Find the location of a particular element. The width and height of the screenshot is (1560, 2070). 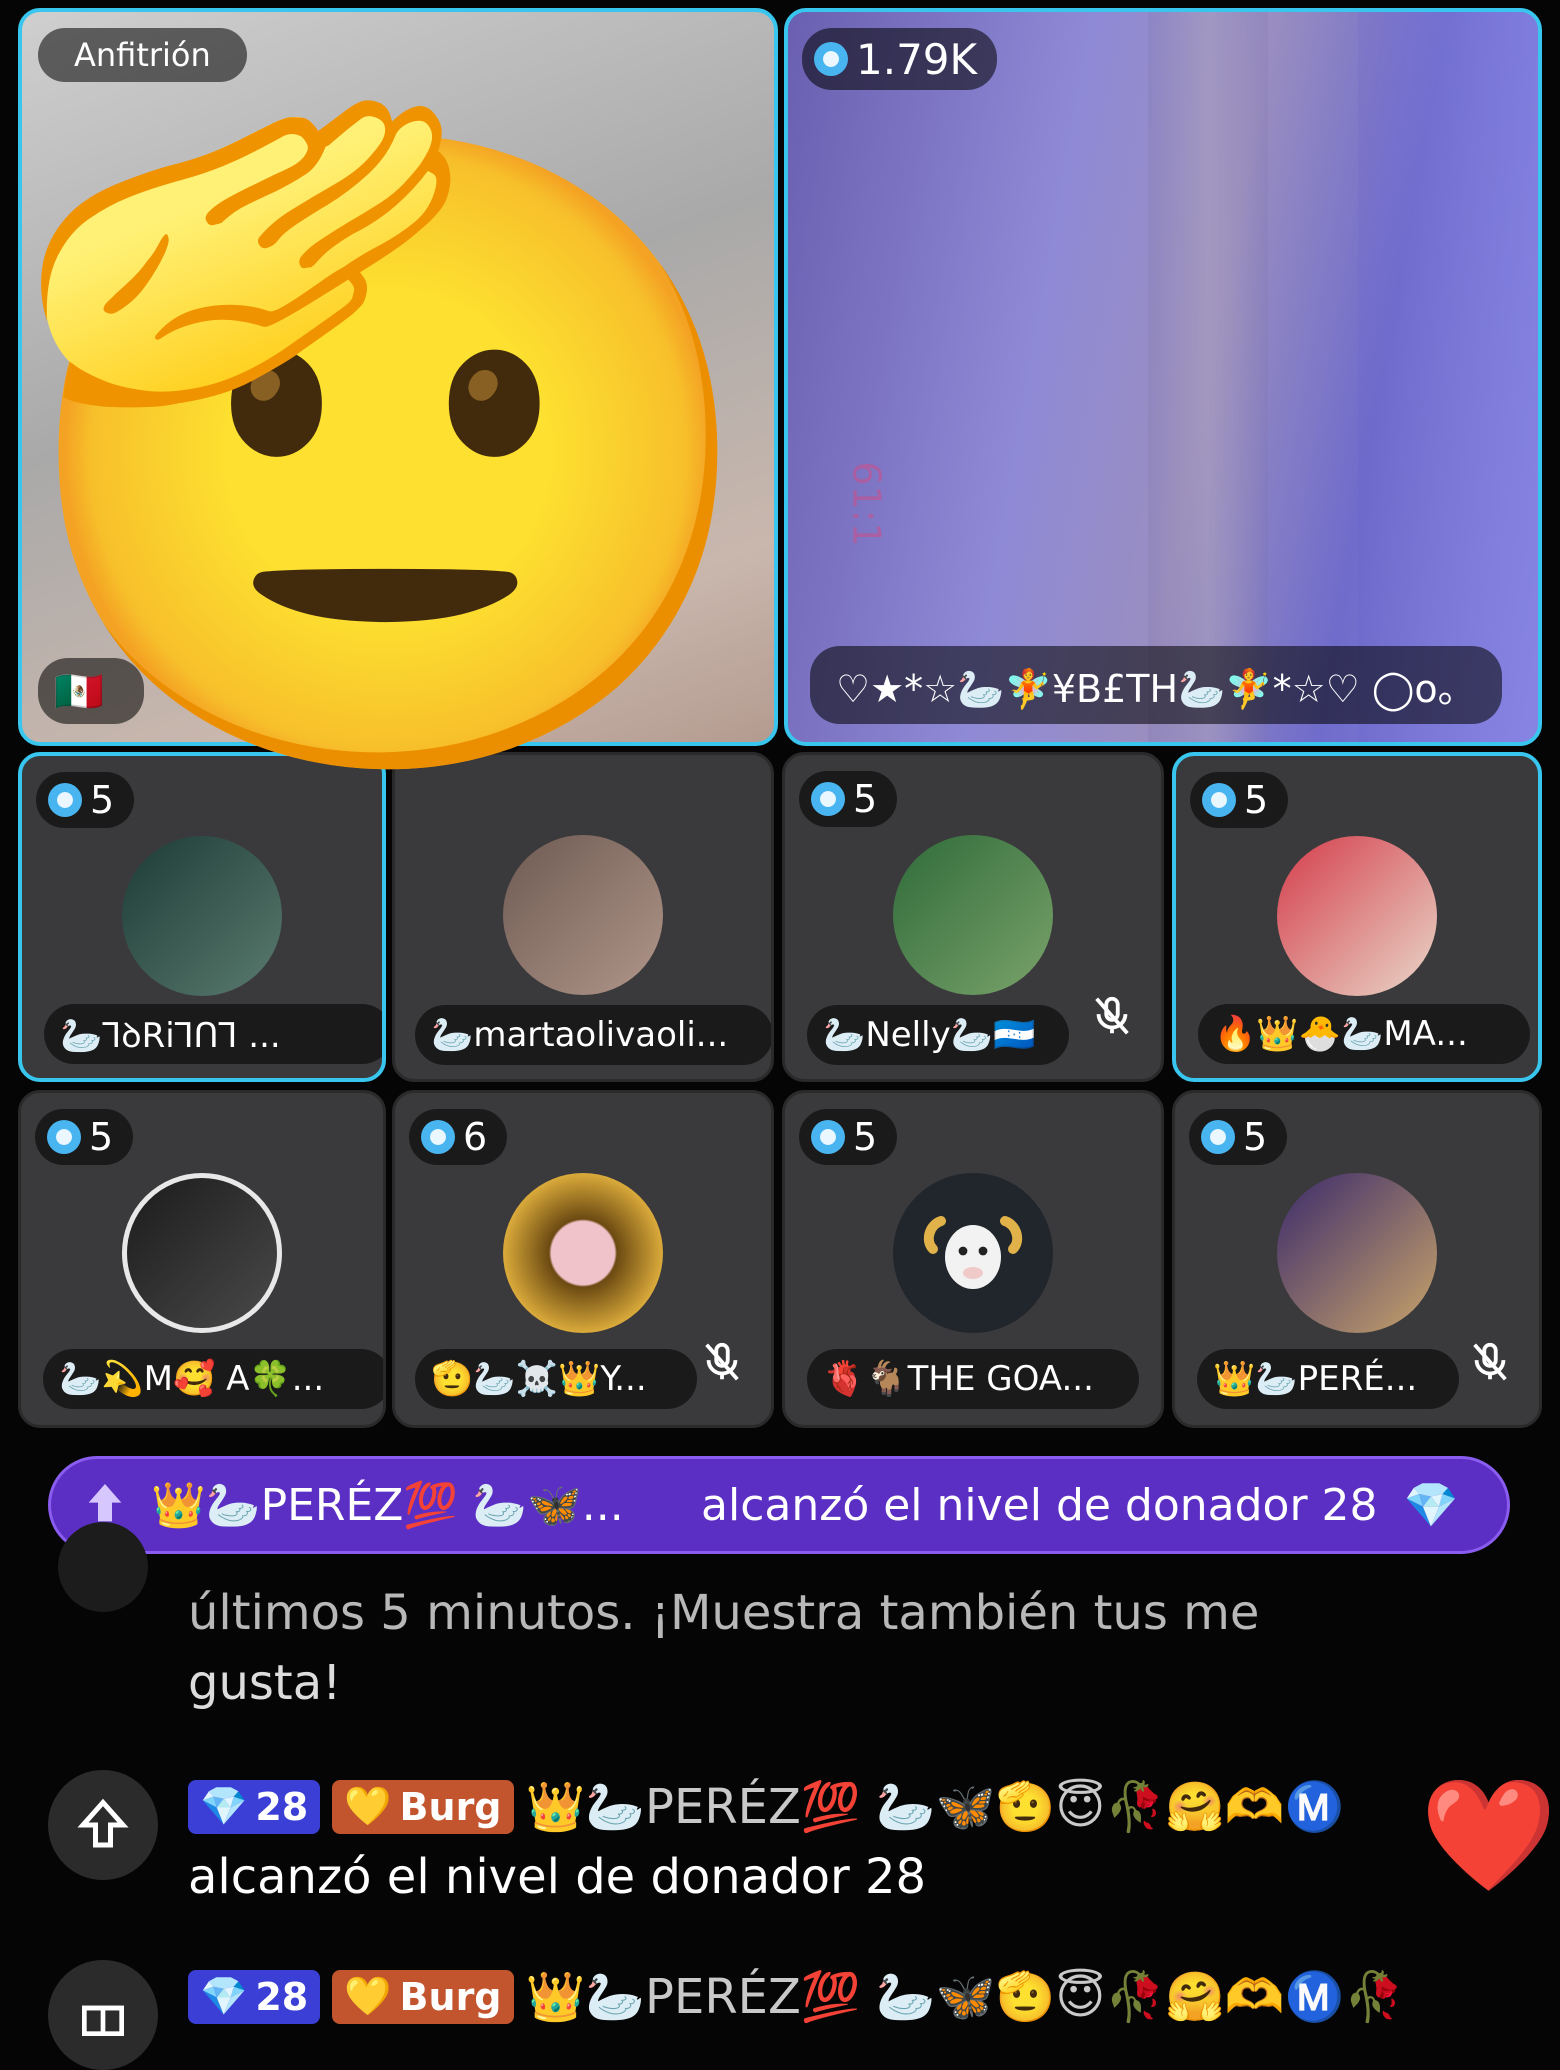

mirrored-text: 61:1 is located at coordinates (866, 504).